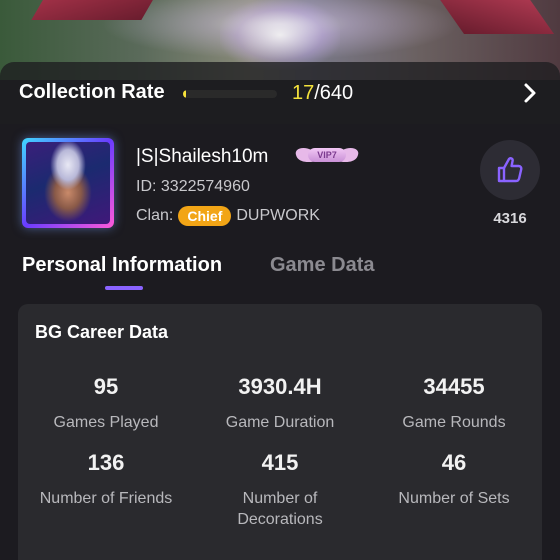 The height and width of the screenshot is (560, 560). What do you see at coordinates (230, 94) in the screenshot?
I see `collection-progress-track` at bounding box center [230, 94].